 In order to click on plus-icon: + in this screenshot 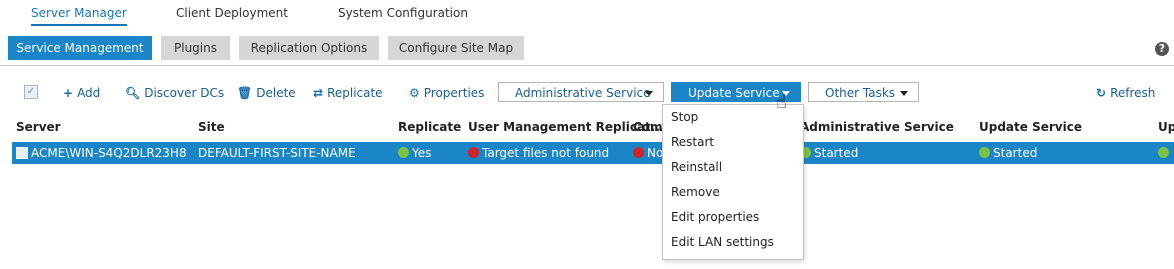, I will do `click(68, 93)`.